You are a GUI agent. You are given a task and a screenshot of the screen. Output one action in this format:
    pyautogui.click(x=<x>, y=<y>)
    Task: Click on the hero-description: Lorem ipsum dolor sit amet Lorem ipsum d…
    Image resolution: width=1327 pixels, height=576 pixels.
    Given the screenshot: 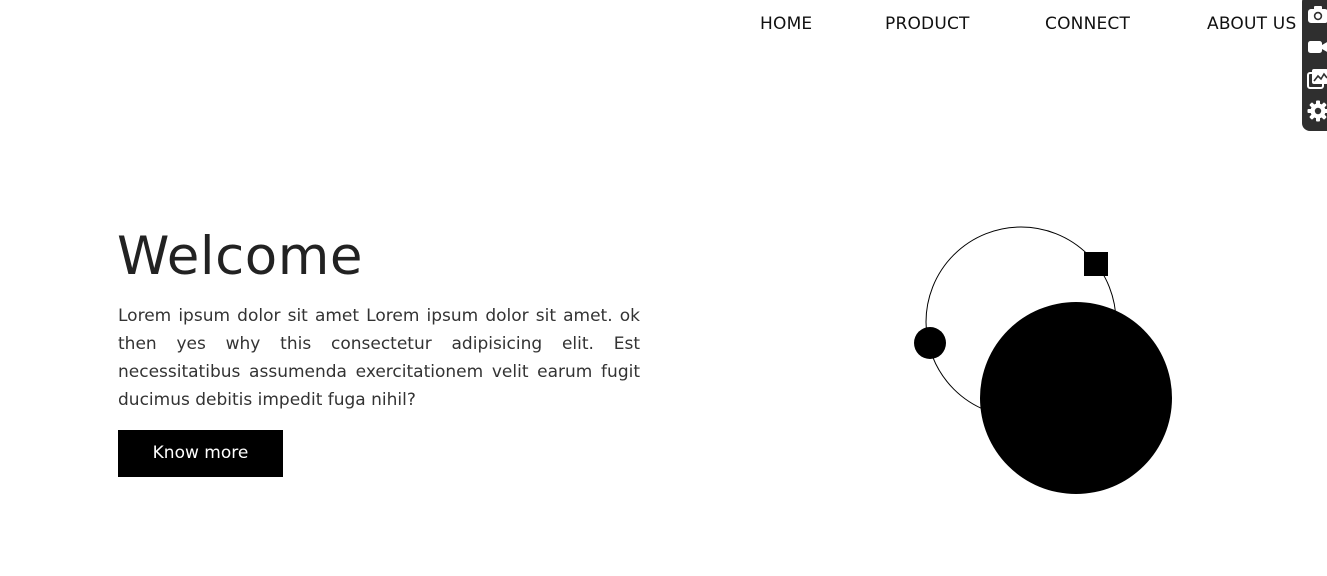 What is the action you would take?
    pyautogui.click(x=379, y=358)
    